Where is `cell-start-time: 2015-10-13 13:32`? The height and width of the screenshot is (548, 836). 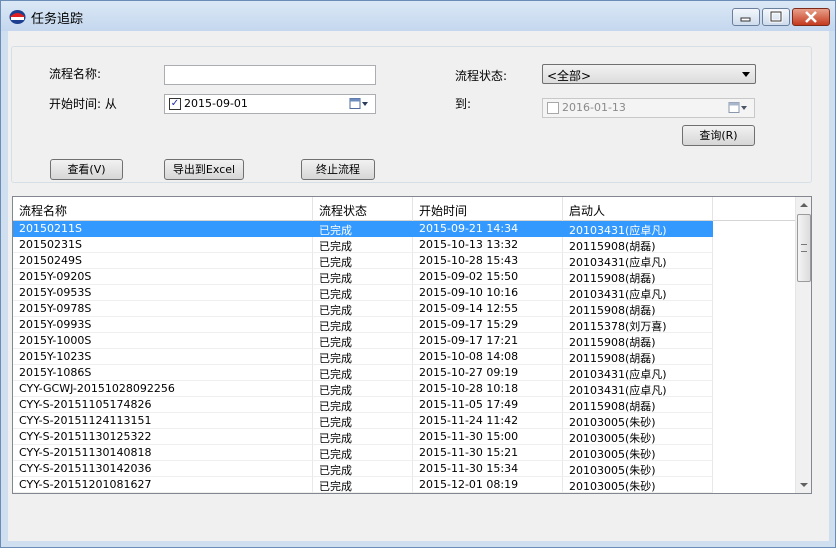
cell-start-time: 2015-10-13 13:32 is located at coordinates (488, 245).